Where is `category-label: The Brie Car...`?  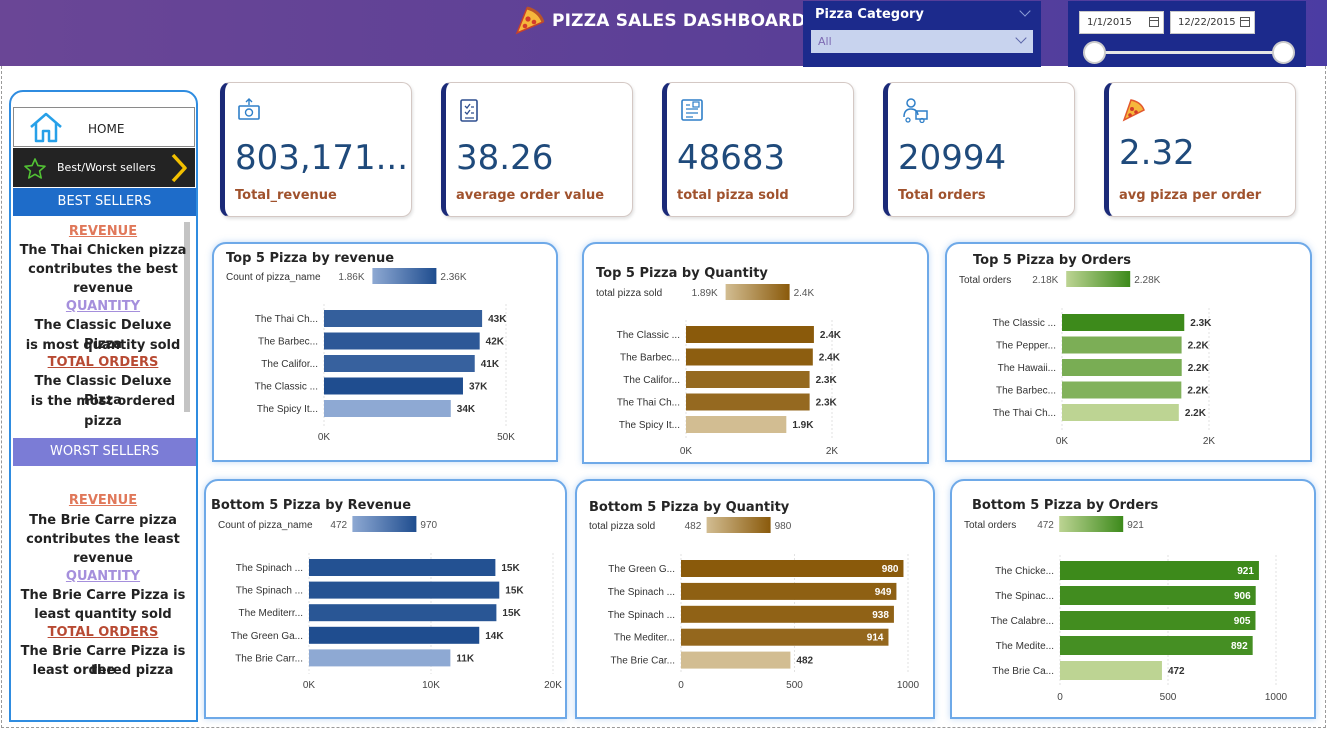 category-label: The Brie Car... is located at coordinates (643, 661).